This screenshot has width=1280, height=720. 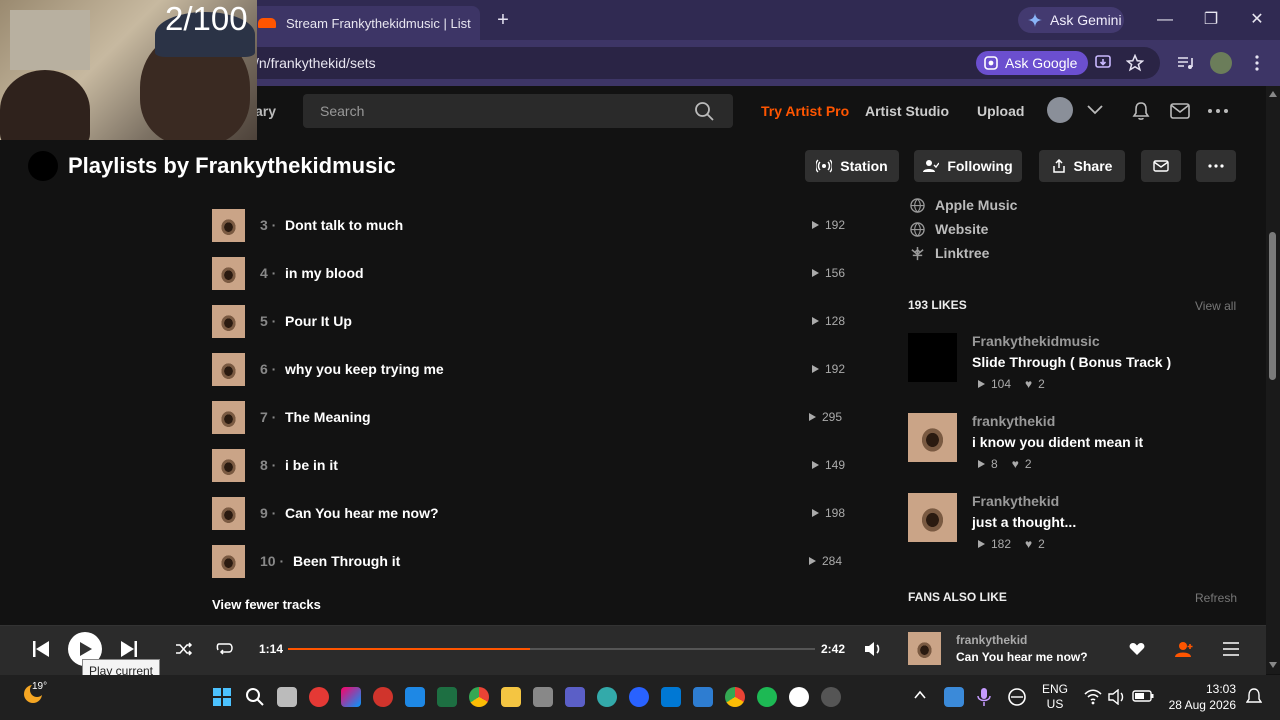 I want to click on chrome-active-icon, so click(x=735, y=697).